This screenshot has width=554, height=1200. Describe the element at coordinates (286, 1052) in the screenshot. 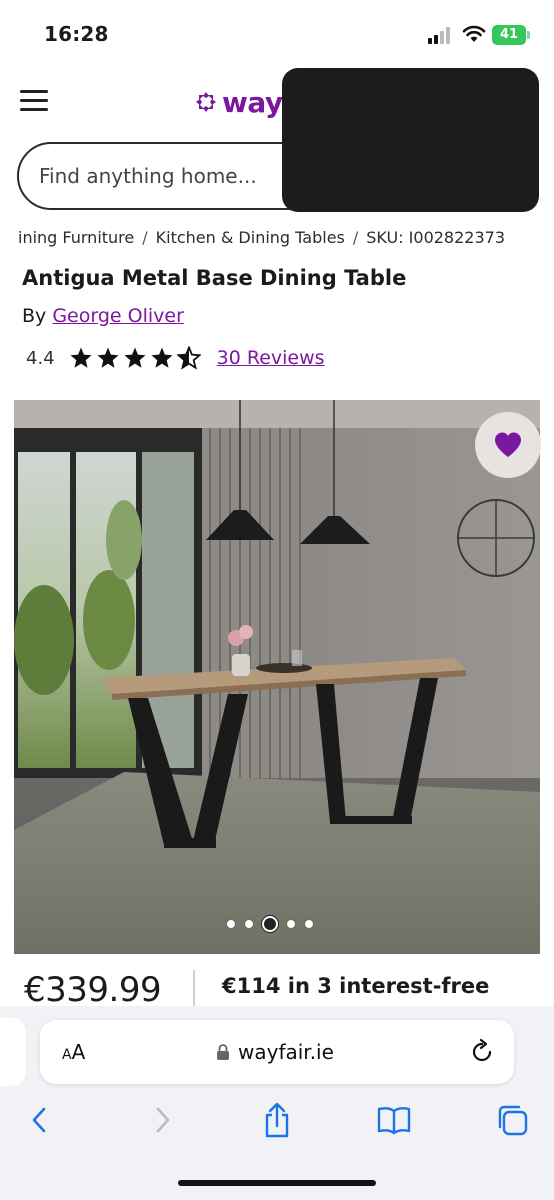

I see `url-domain: wayfair.ie` at that location.